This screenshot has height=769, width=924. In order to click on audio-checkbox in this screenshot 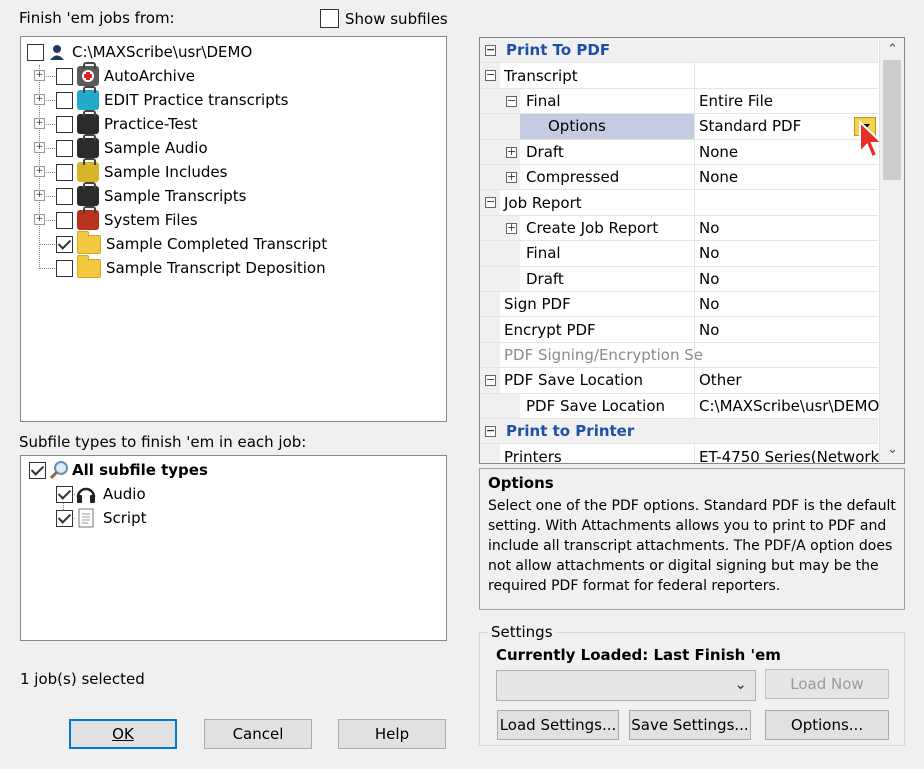, I will do `click(64, 494)`.